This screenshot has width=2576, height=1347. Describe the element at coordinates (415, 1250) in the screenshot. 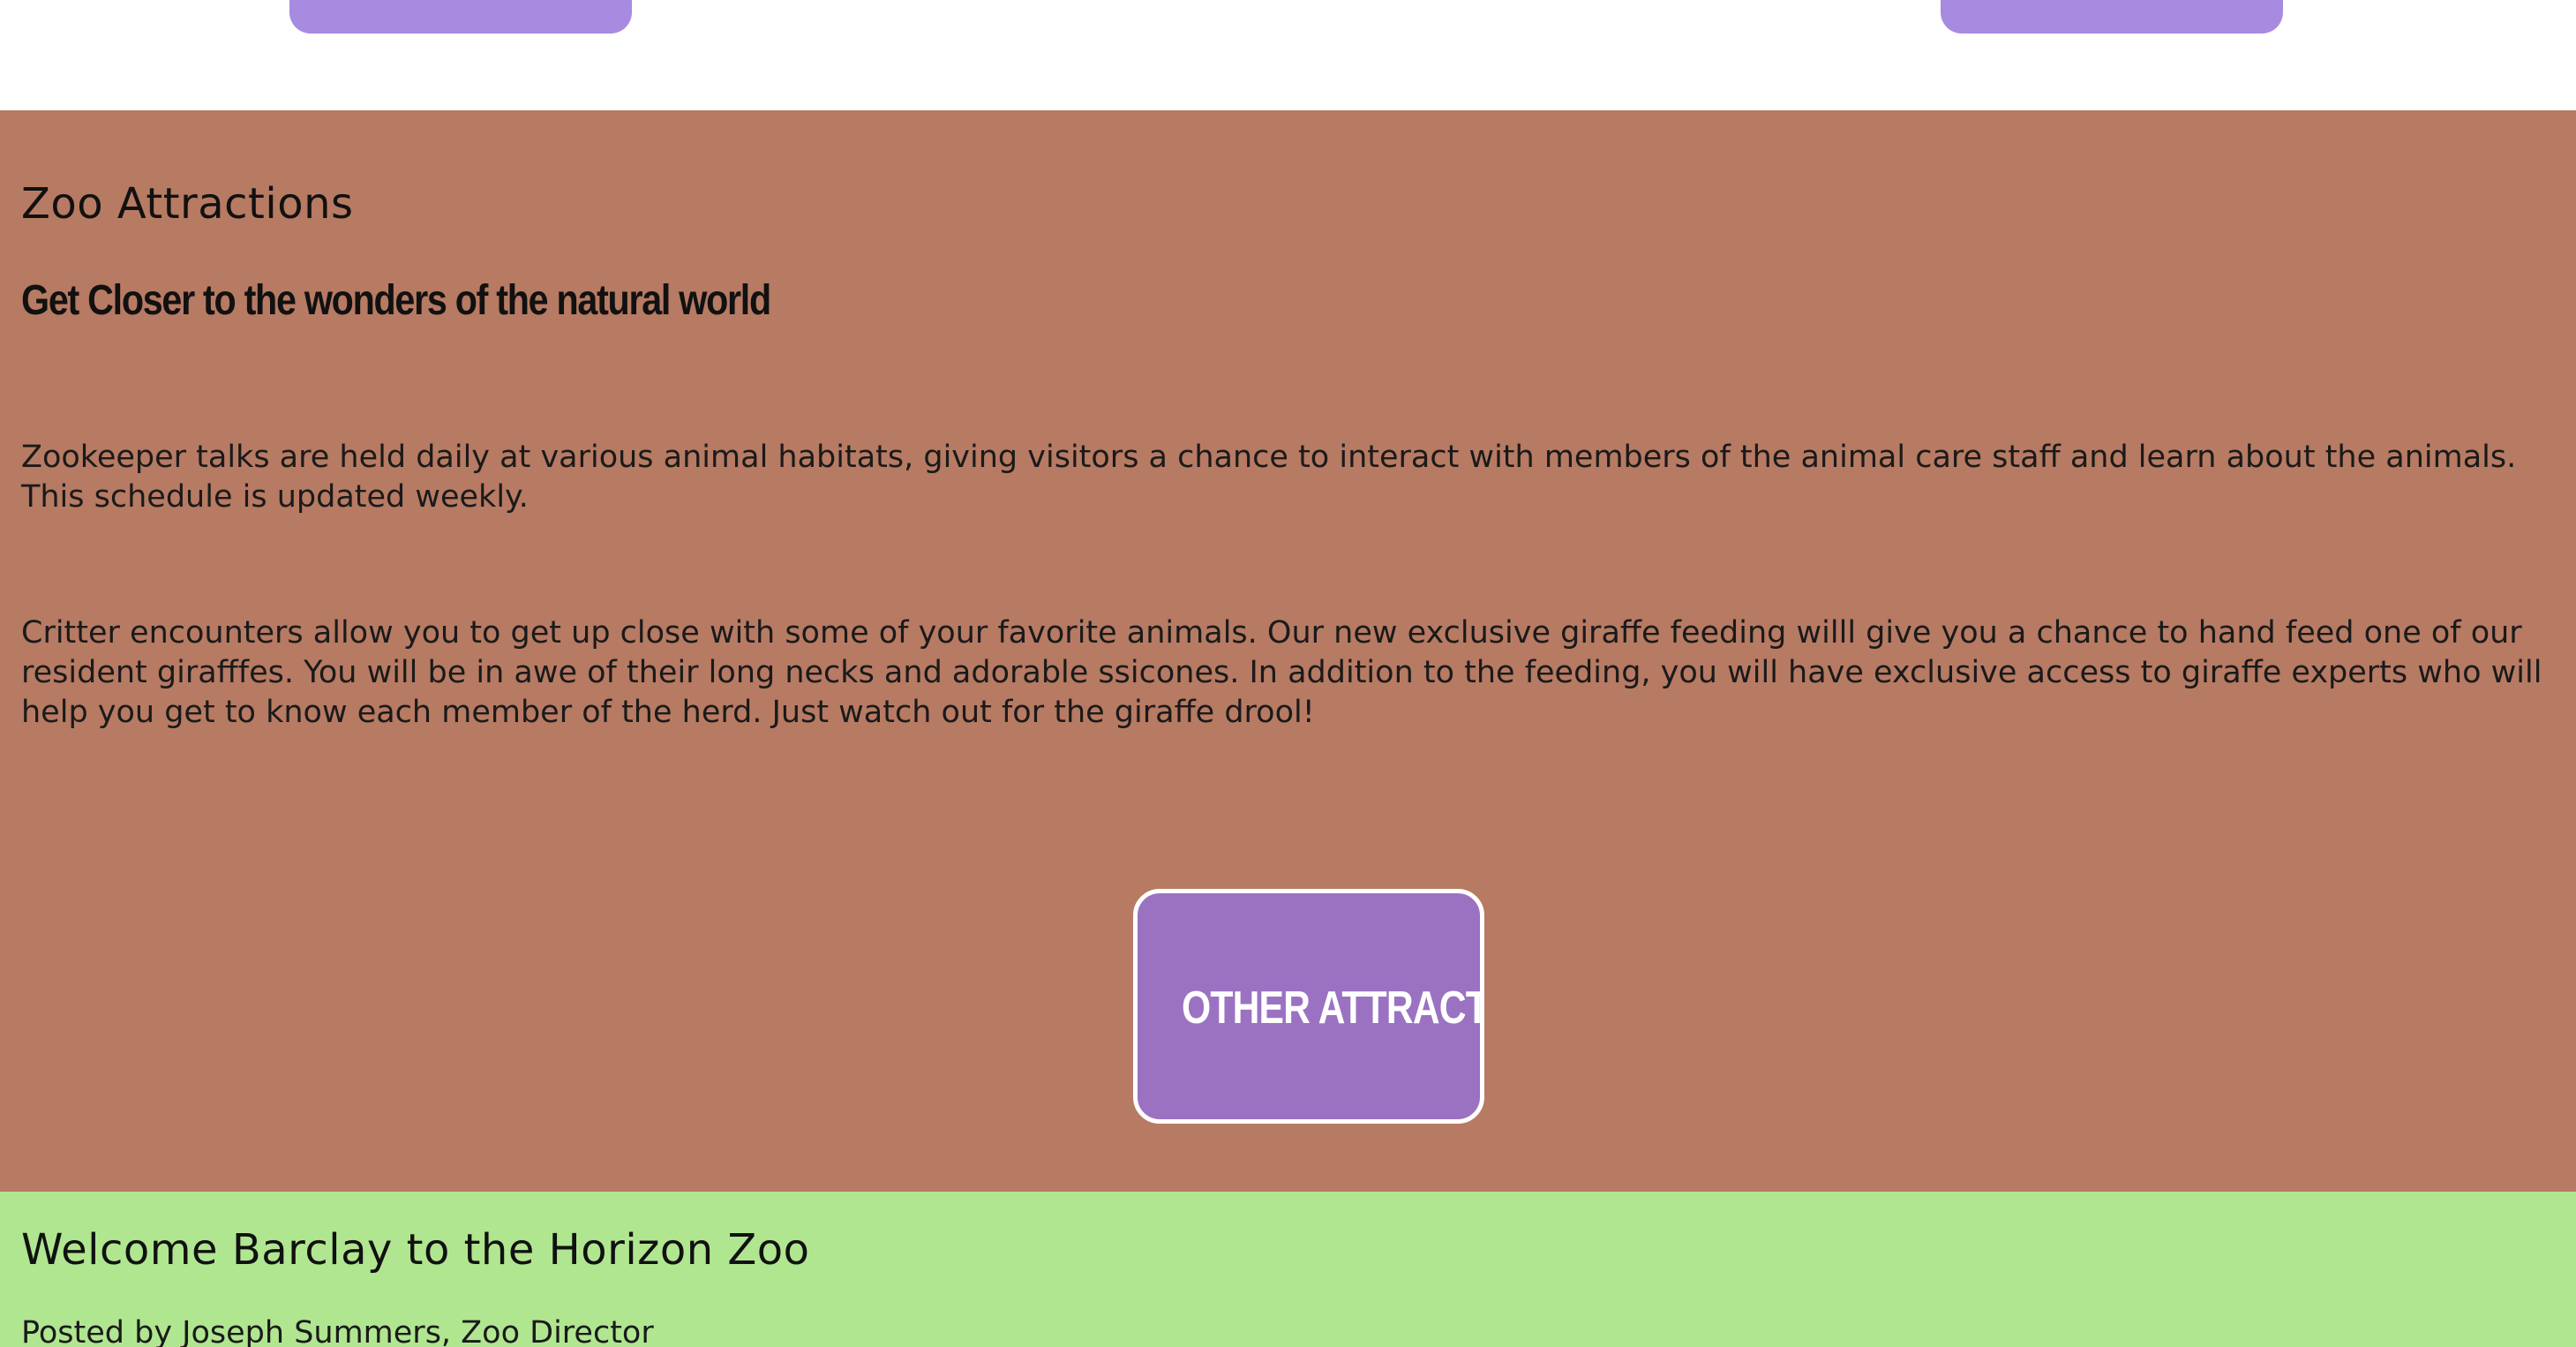

I see `blog-post-title: Welcome Barclay to the Horizon Zoo` at that location.